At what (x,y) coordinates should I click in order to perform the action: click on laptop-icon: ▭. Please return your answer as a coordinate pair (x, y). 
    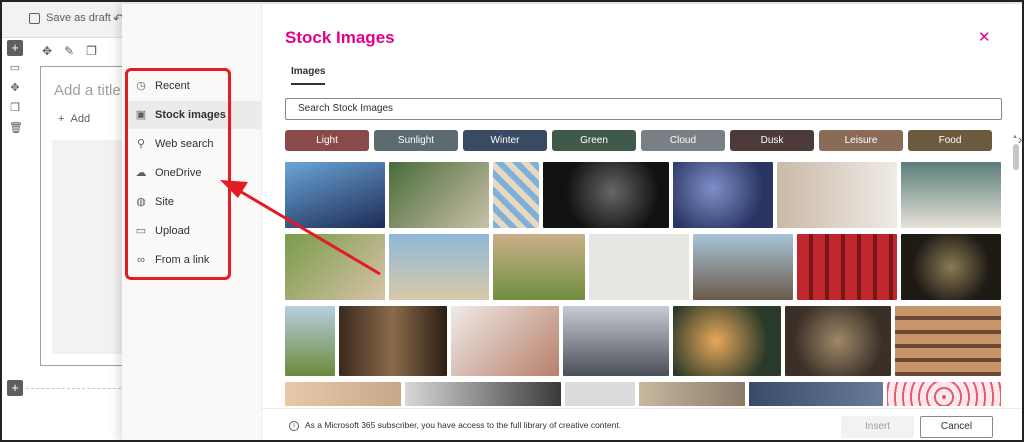
    Looking at the image, I should click on (141, 231).